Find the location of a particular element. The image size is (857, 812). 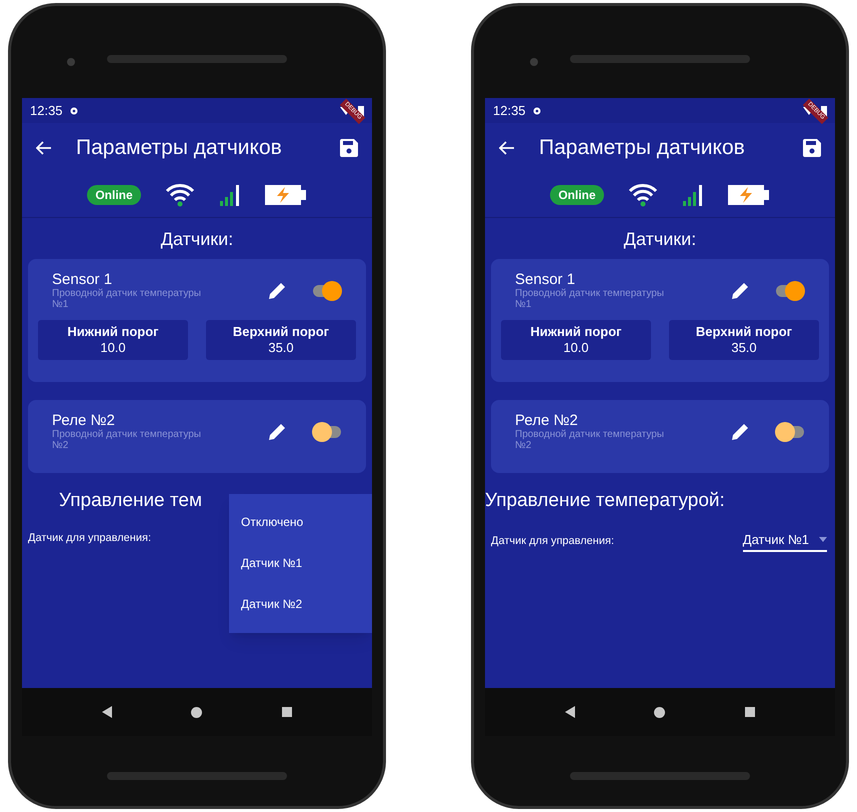

menu-item: Датчик №1 is located at coordinates (300, 563).